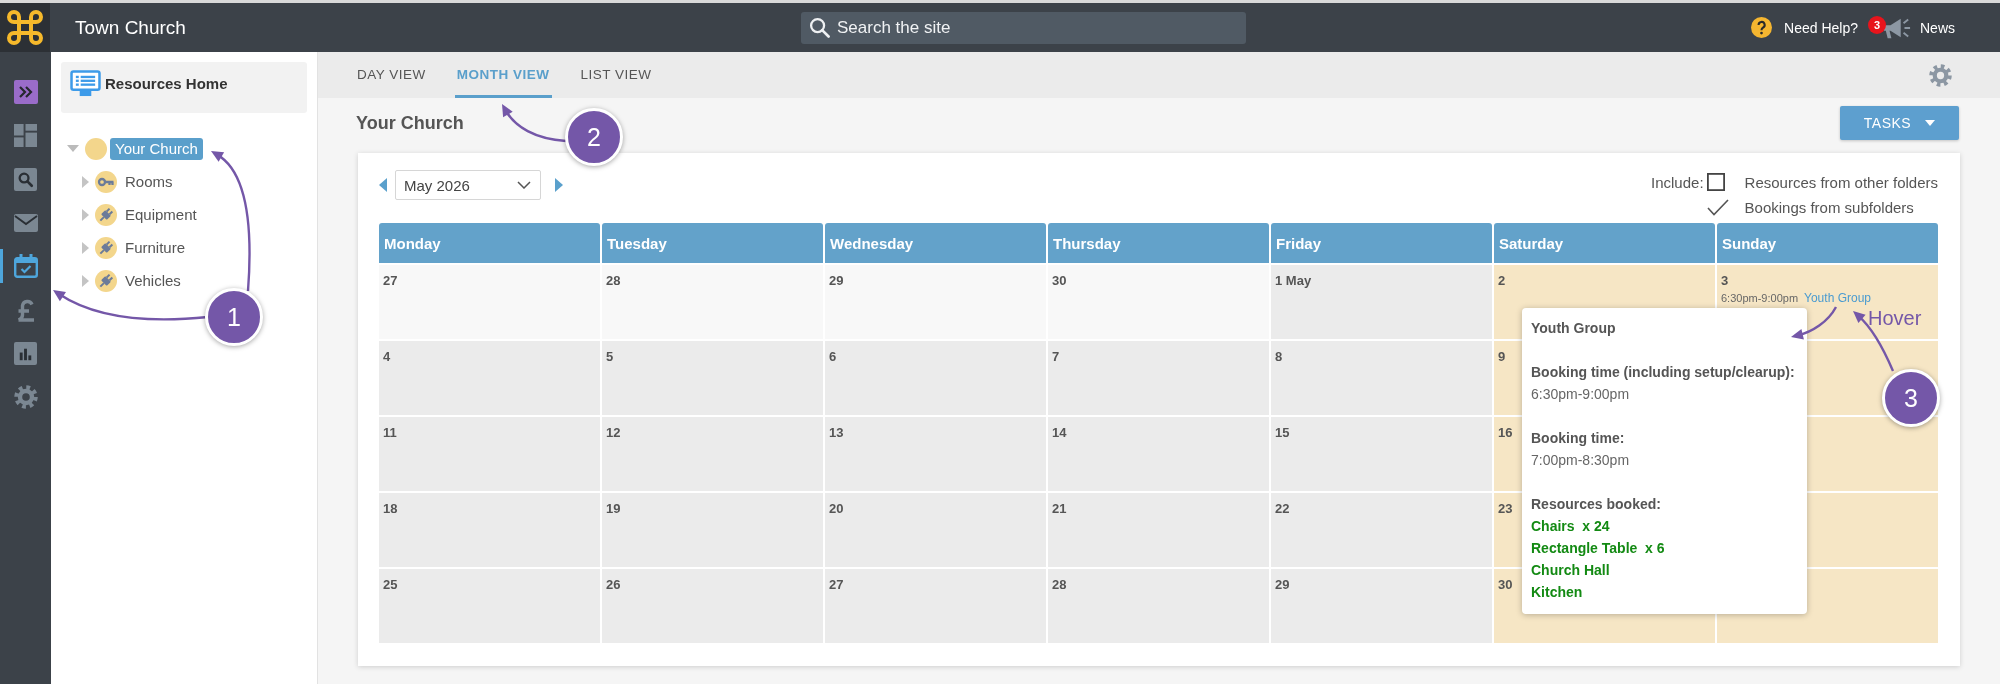 This screenshot has width=2000, height=684. Describe the element at coordinates (1056, 357) in the screenshot. I see `day-number: 7` at that location.